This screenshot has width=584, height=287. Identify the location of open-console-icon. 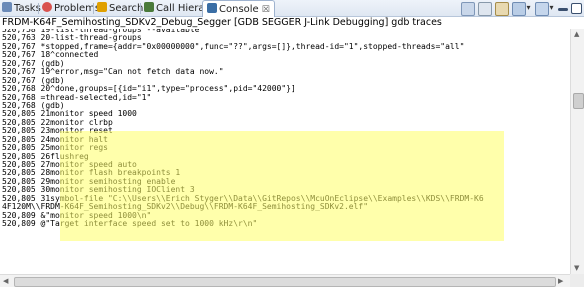
(542, 9).